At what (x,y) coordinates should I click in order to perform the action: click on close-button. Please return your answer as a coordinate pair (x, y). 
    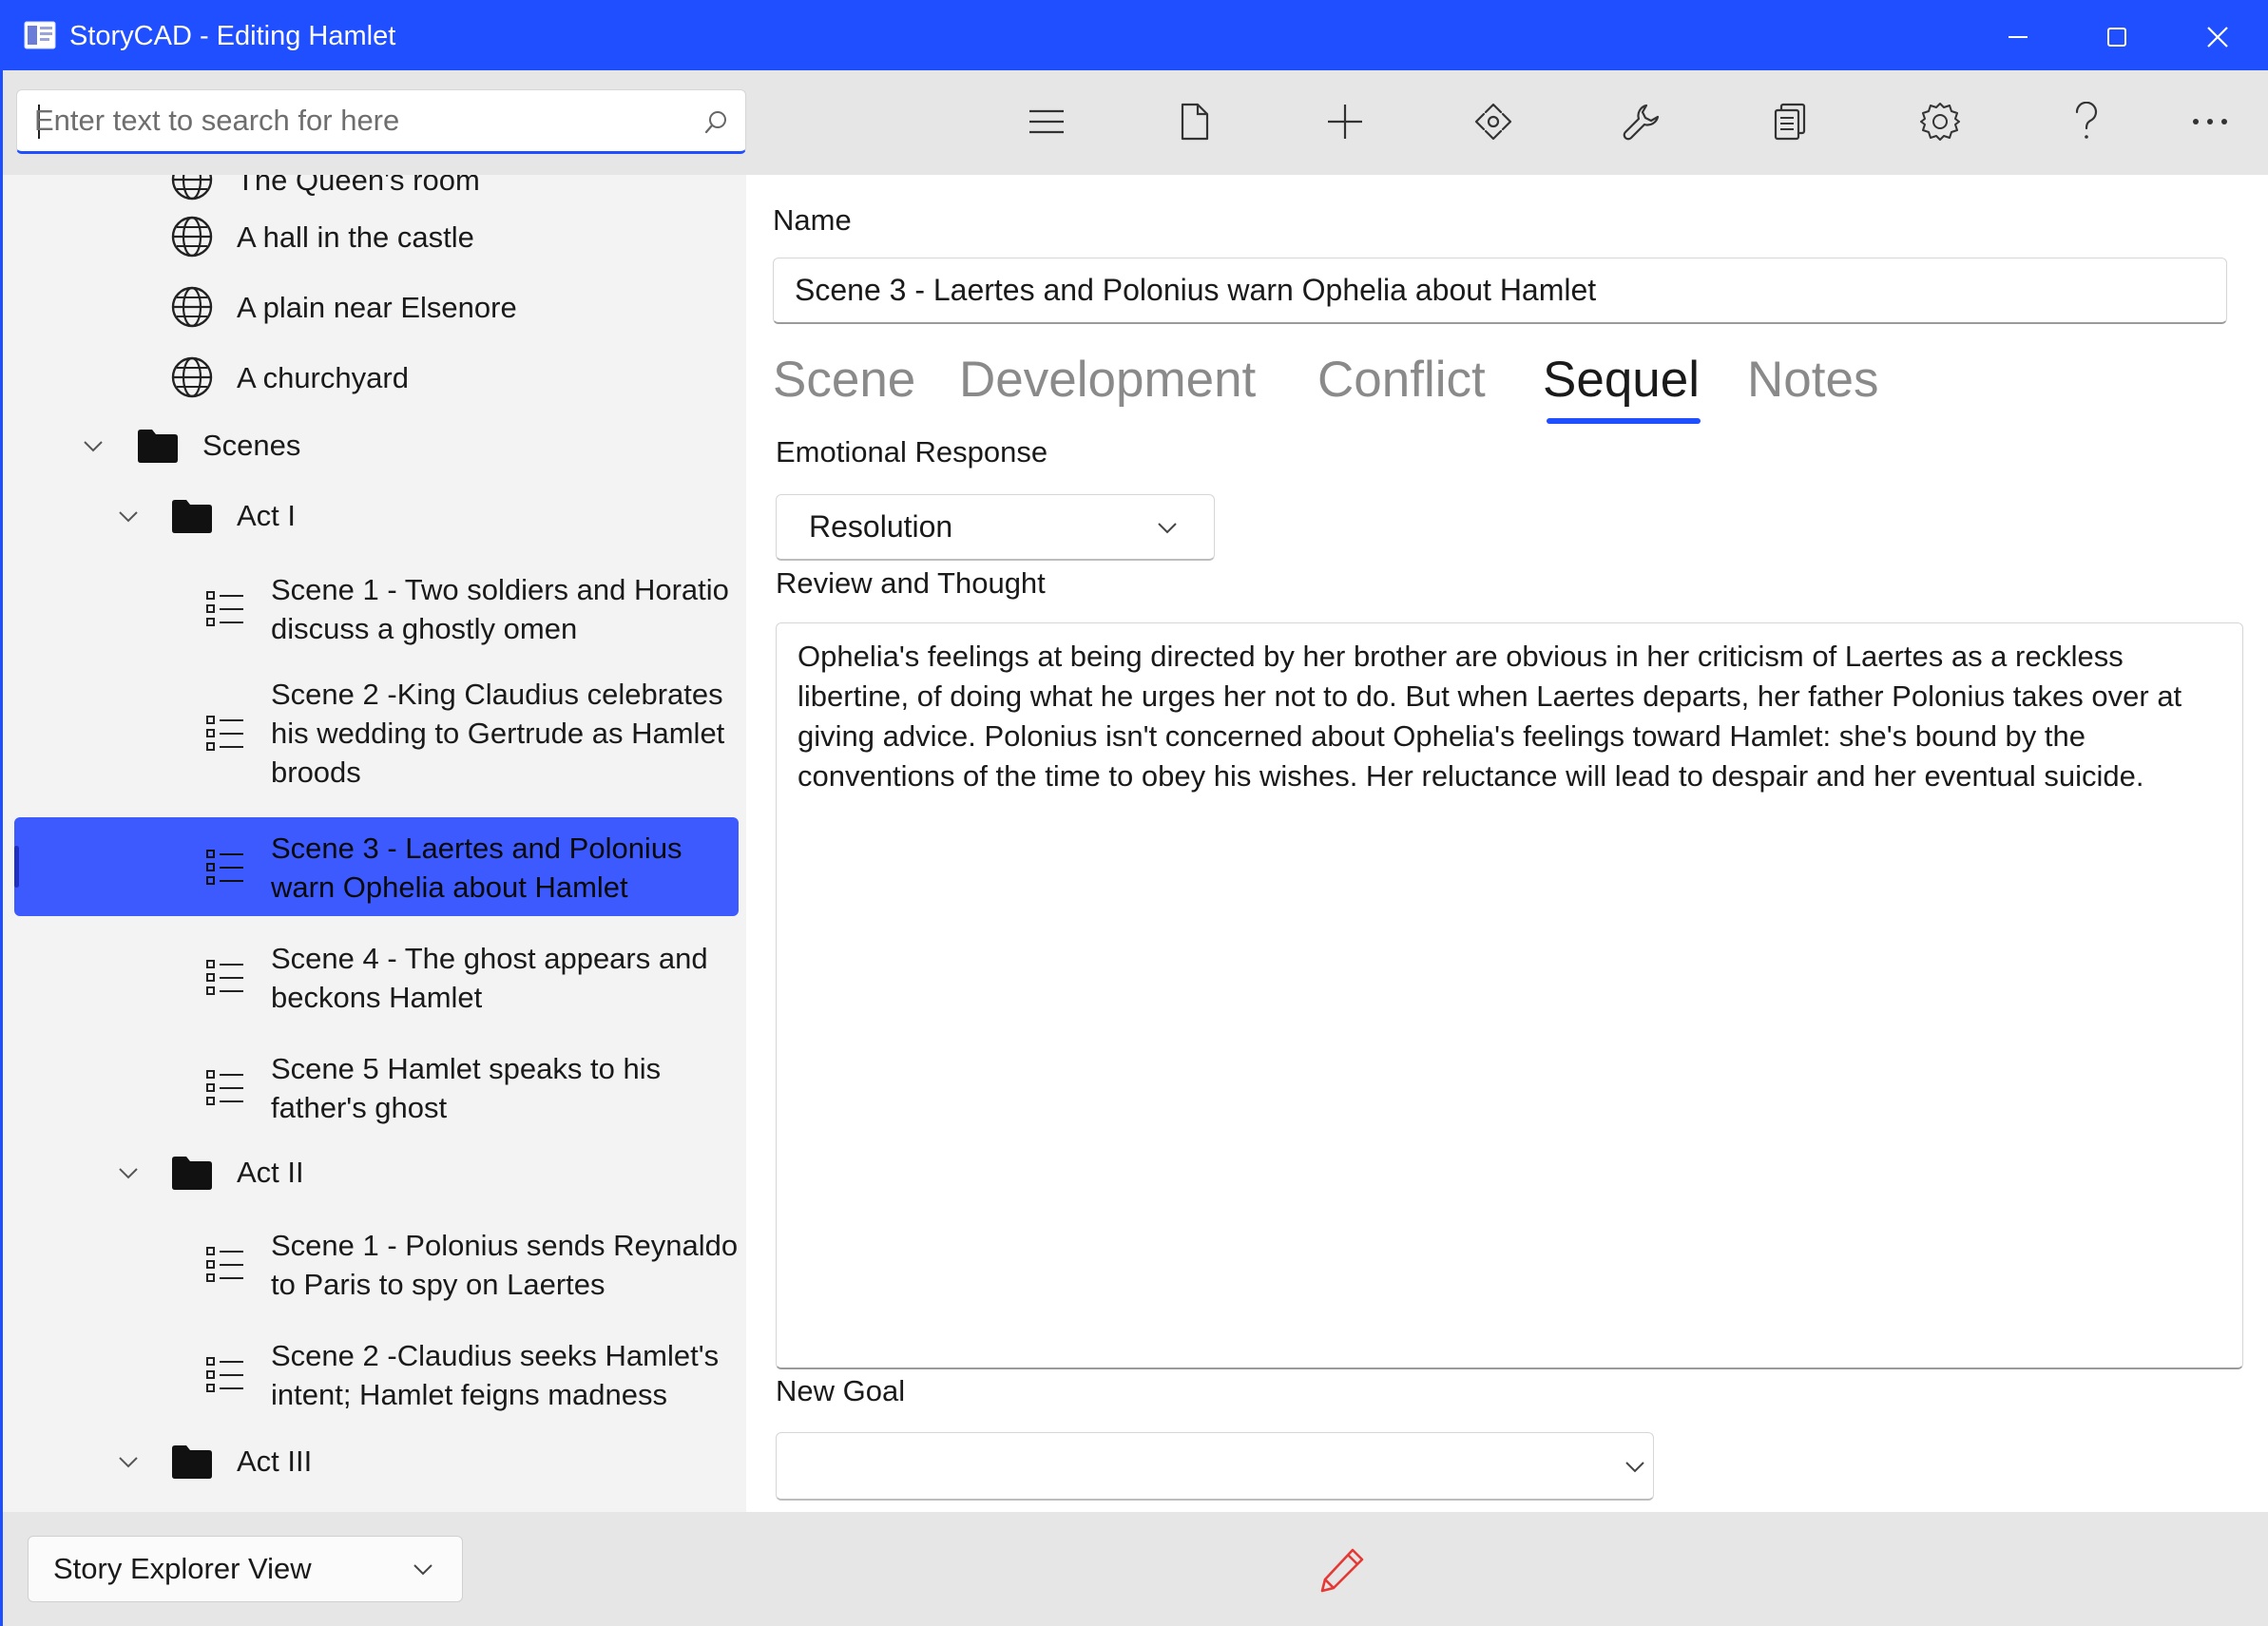
    Looking at the image, I should click on (2217, 36).